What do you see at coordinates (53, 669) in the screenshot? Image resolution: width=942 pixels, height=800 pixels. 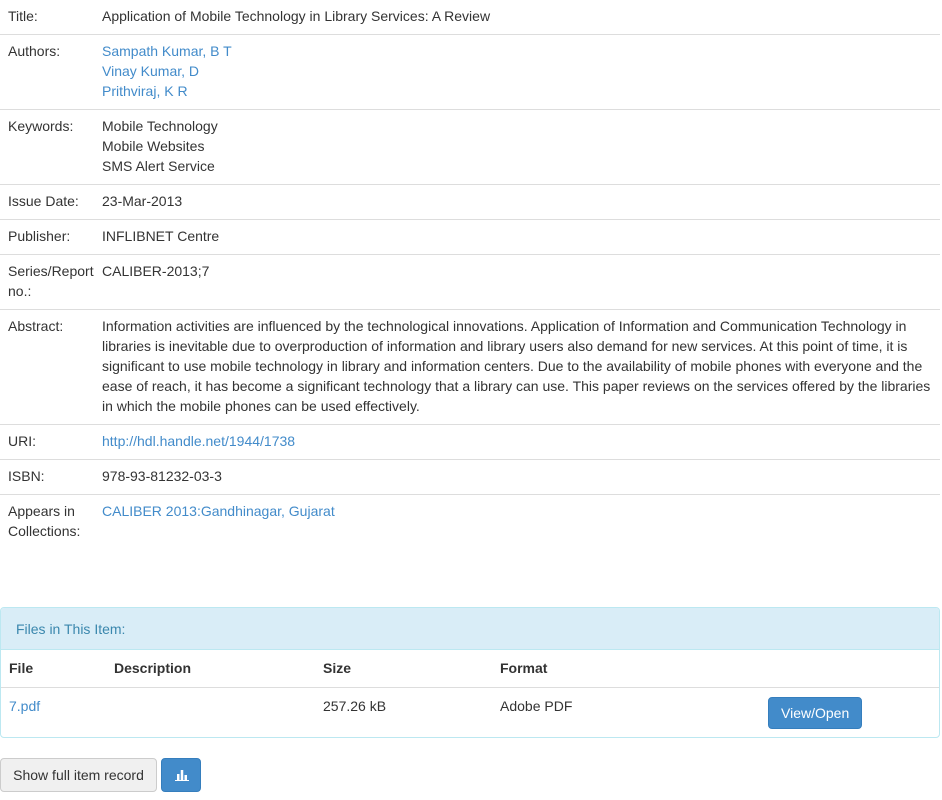 I see `column-header-file: File` at bounding box center [53, 669].